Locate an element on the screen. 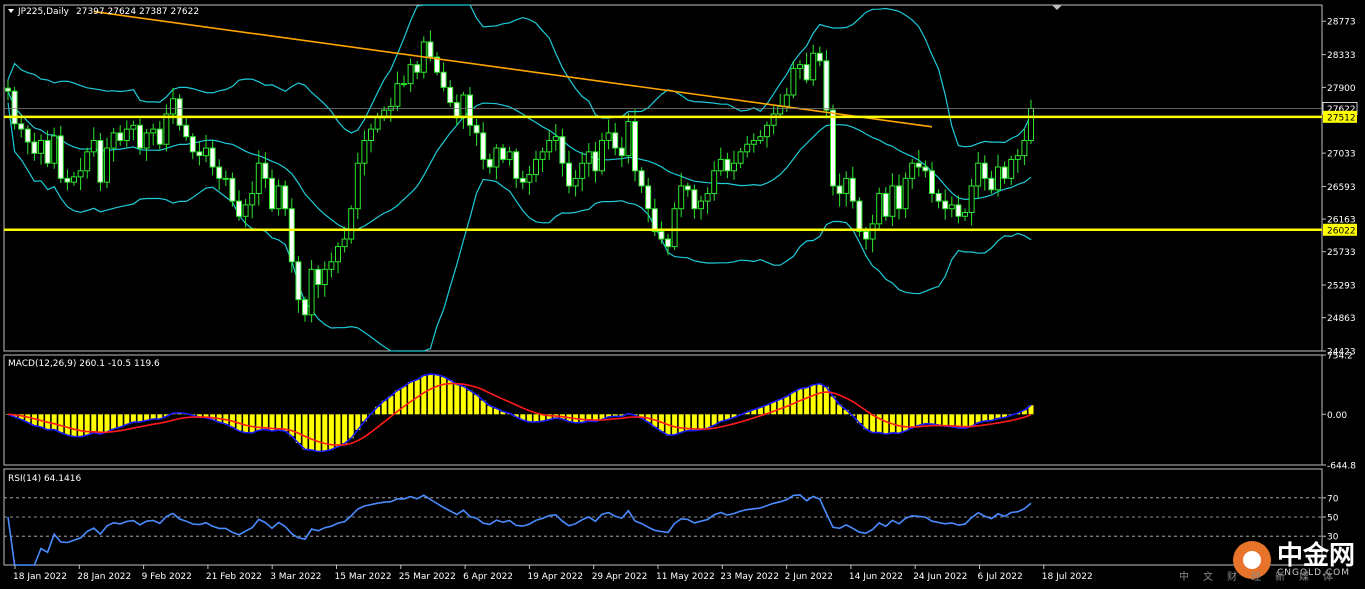 The height and width of the screenshot is (589, 1365). scroll-marker-icon is located at coordinates (1057, 7).